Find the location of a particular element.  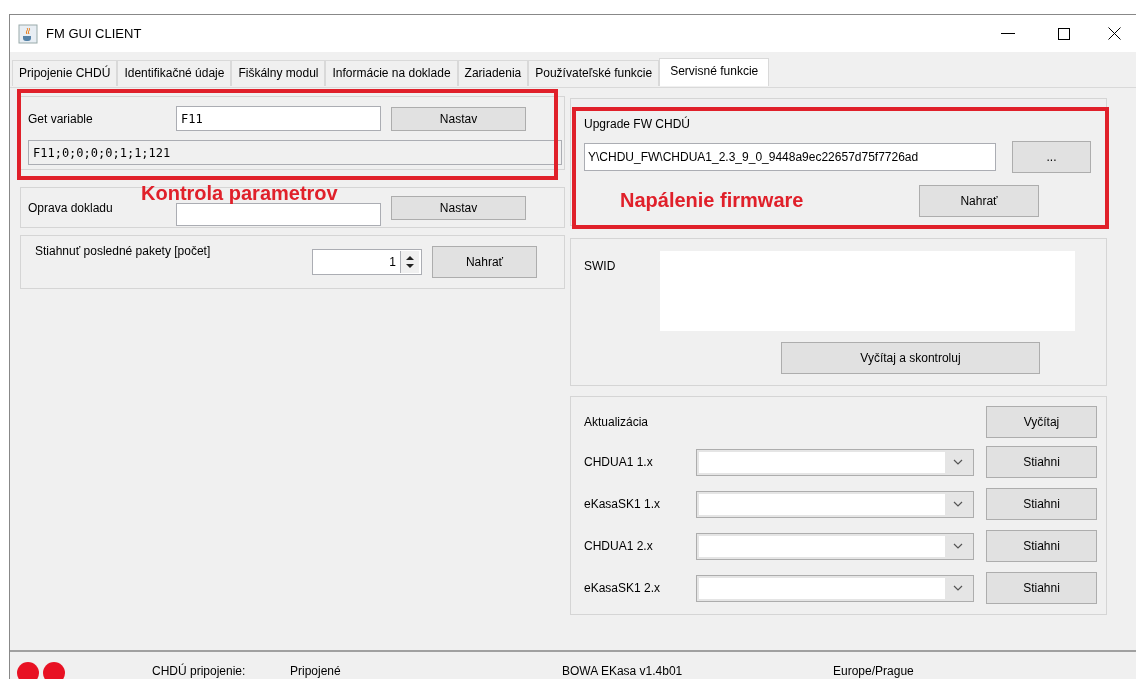

tab: Pripojenie CHDÚ is located at coordinates (65, 73).